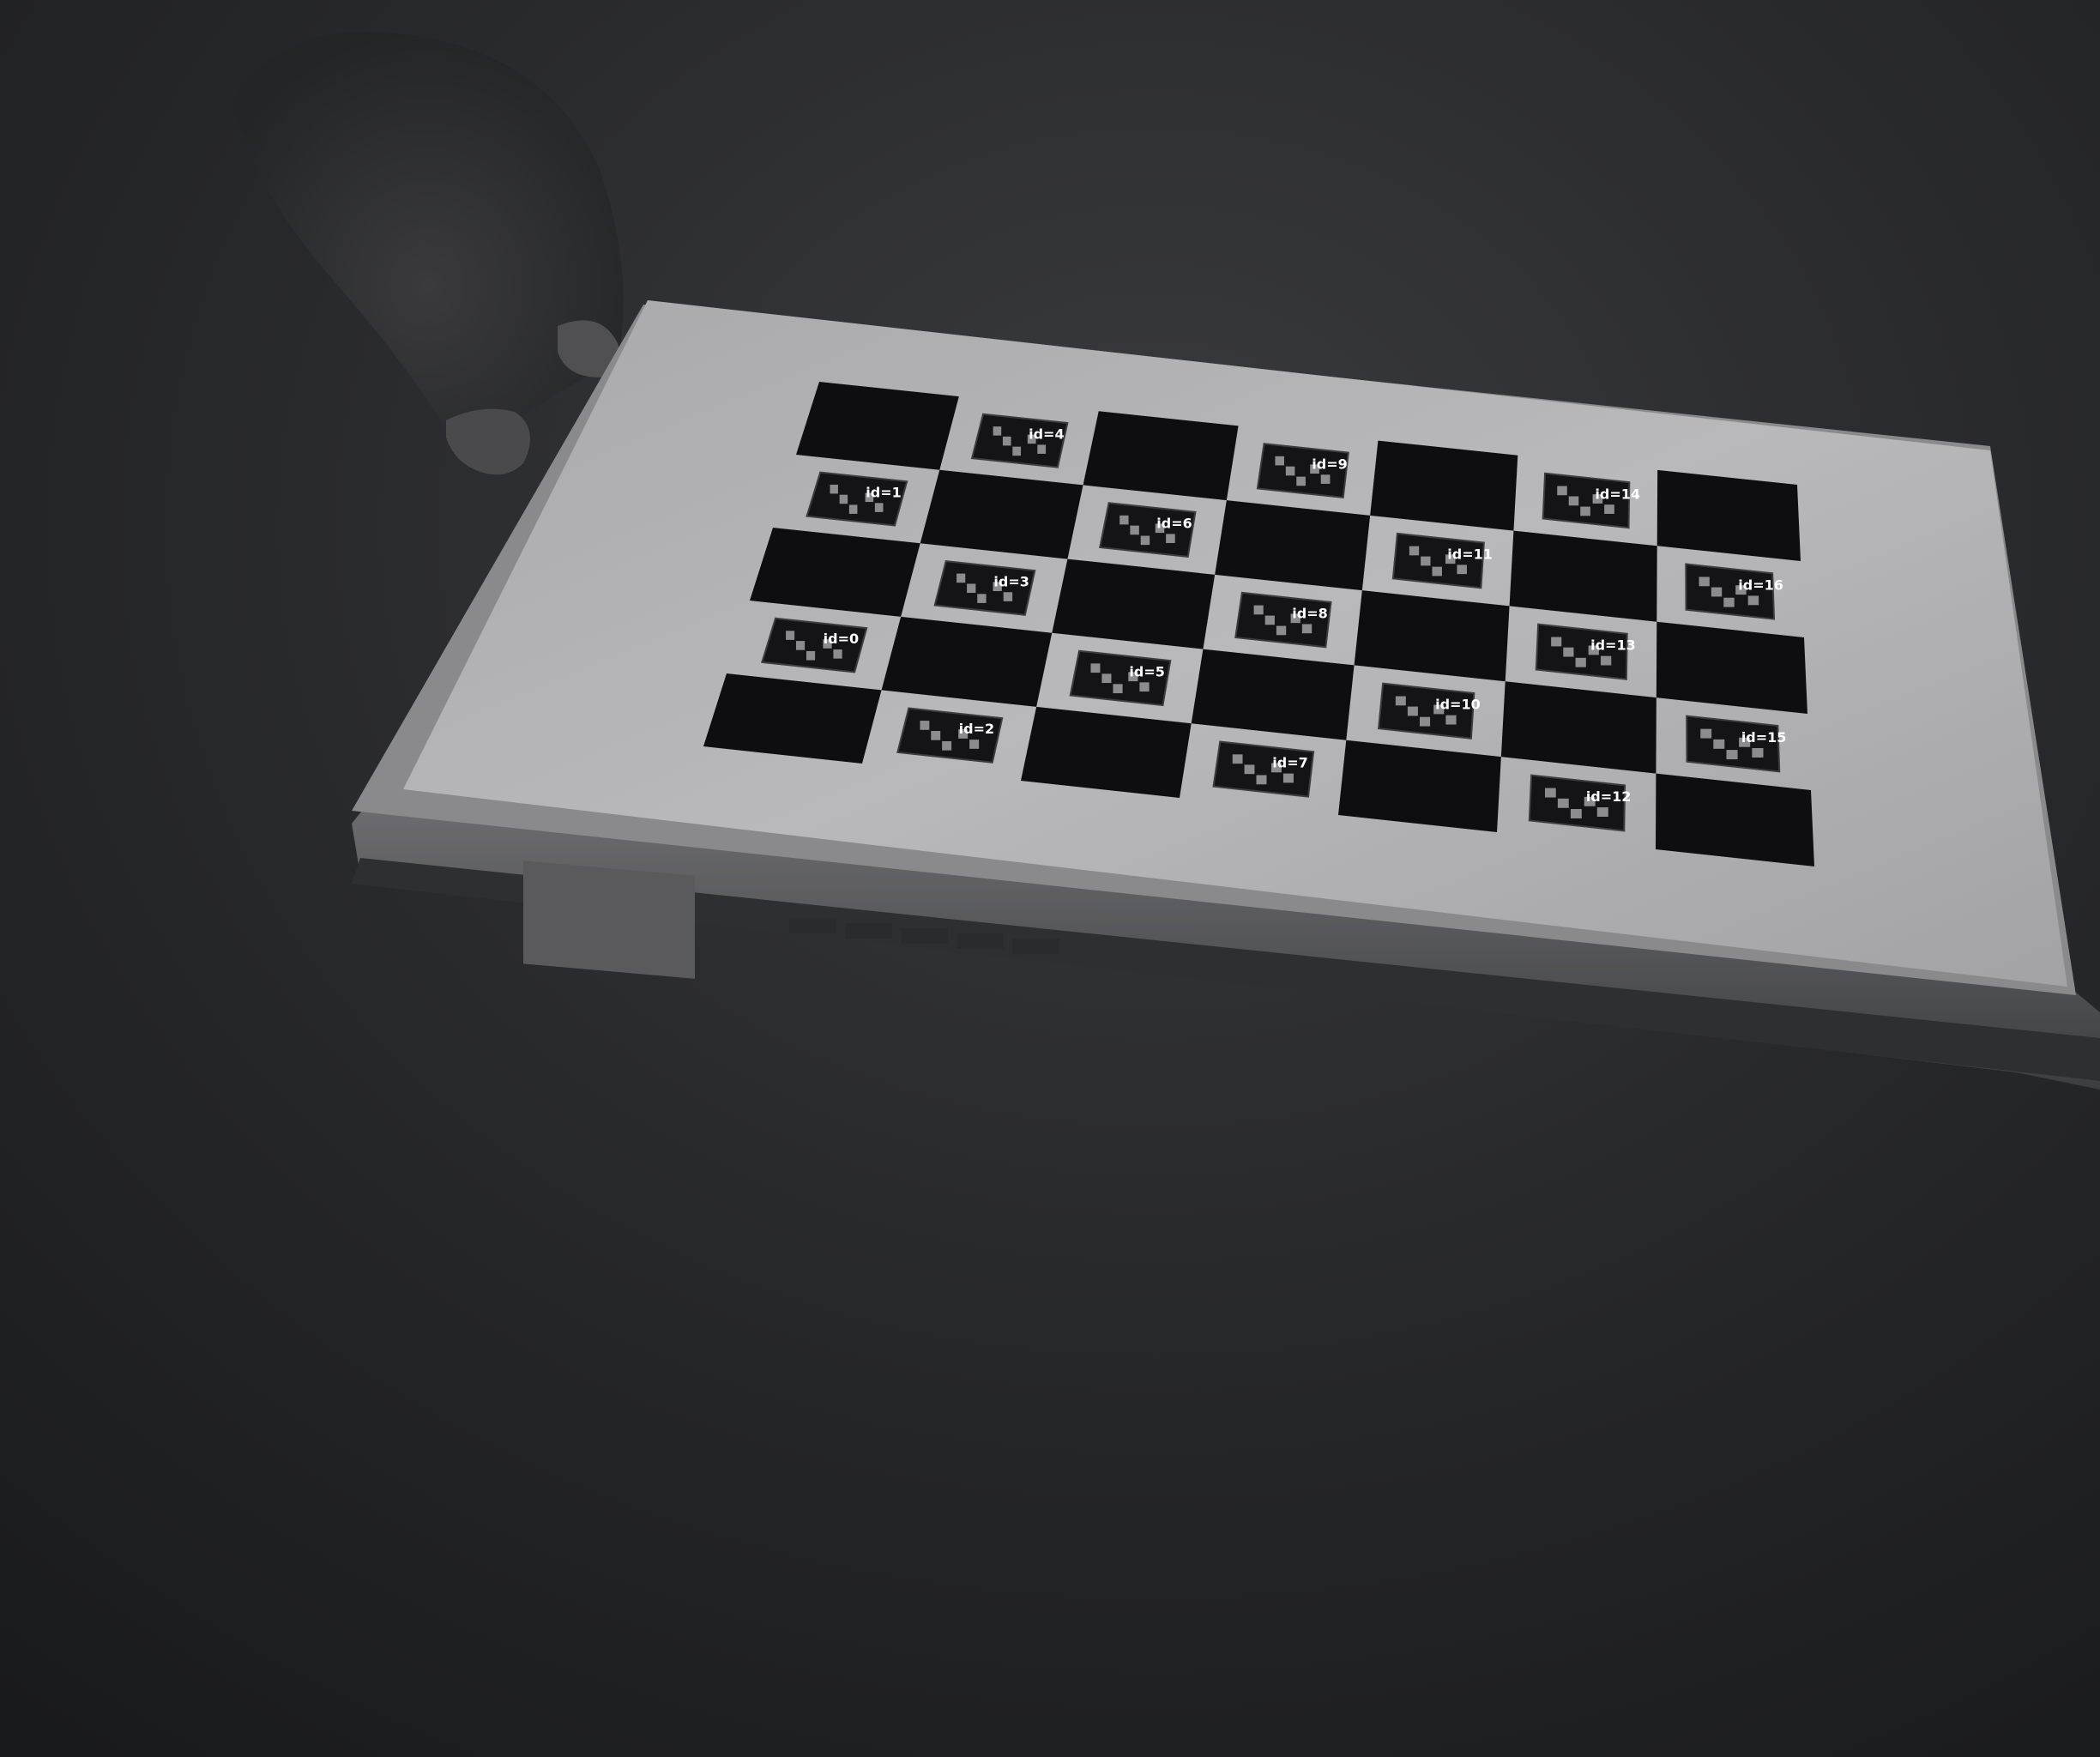 This screenshot has height=1757, width=2100. Describe the element at coordinates (1764, 737) in the screenshot. I see `marker-id-label: id=15` at that location.